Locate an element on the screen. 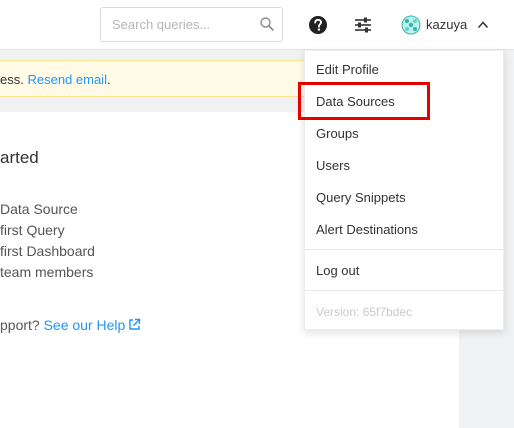 The height and width of the screenshot is (428, 514). menu-item-alert-destinations: Alert Destinations is located at coordinates (404, 230).